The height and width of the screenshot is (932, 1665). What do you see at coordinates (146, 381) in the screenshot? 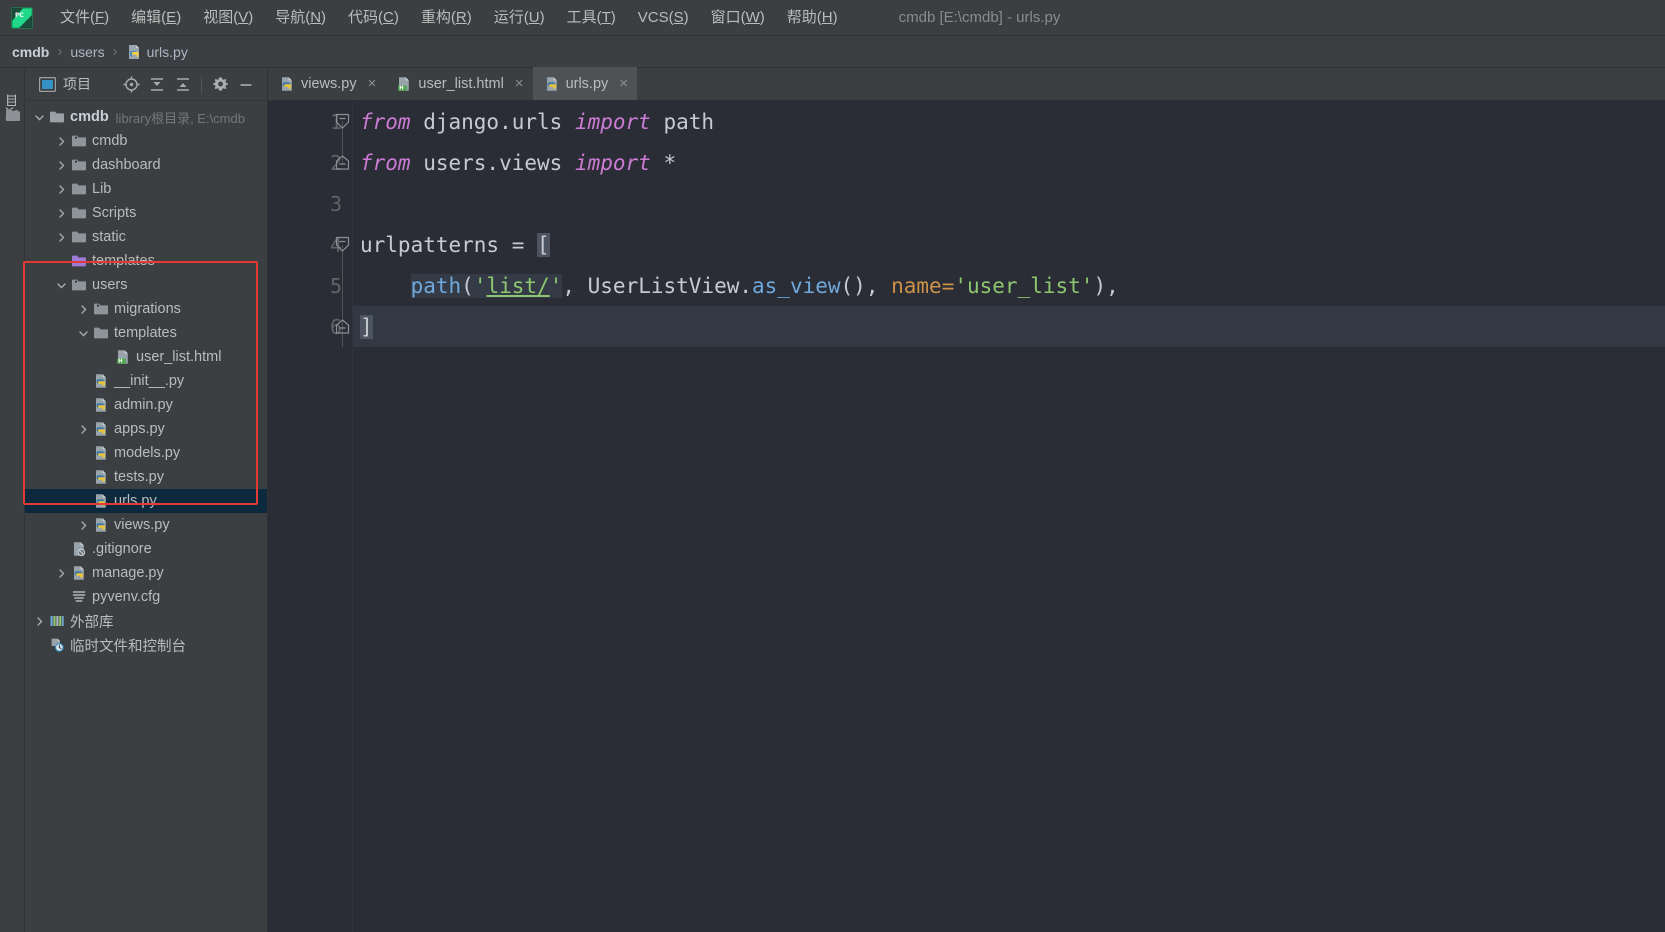
I see `tree-node-__init__py: __init__.py` at bounding box center [146, 381].